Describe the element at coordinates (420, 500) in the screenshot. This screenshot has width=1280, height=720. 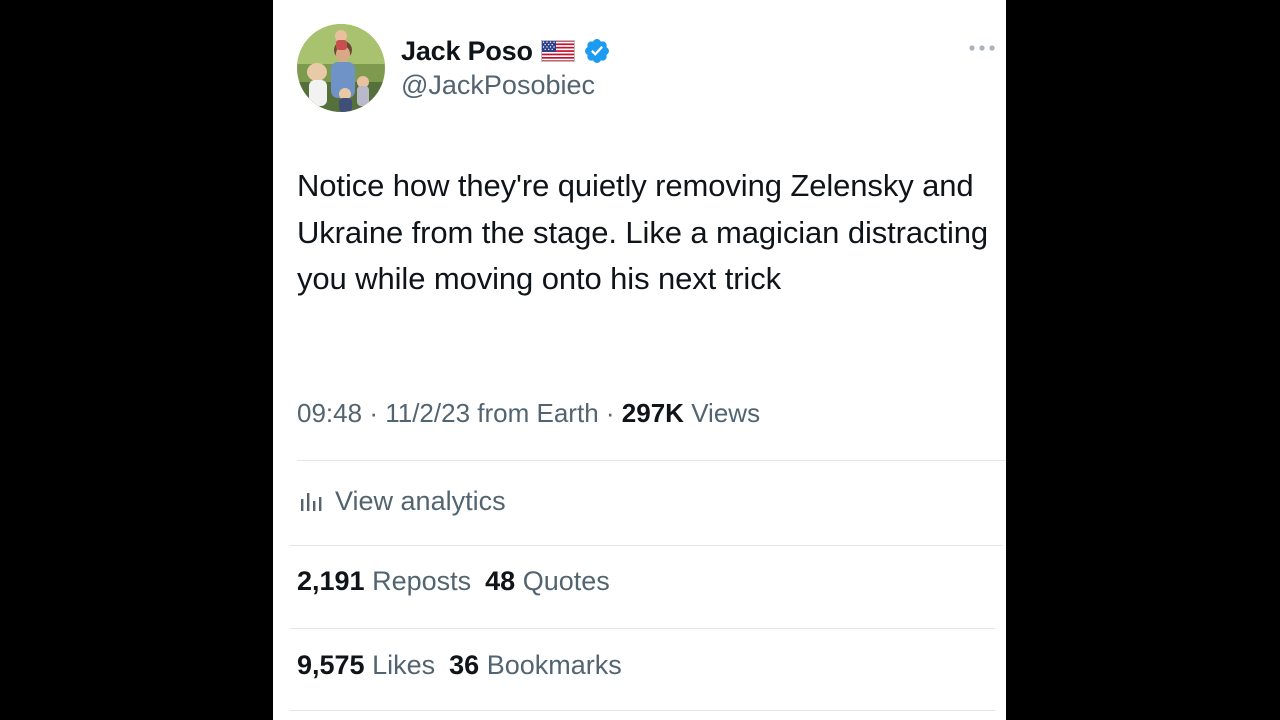
I see `view-analytics-label: View analytics` at that location.